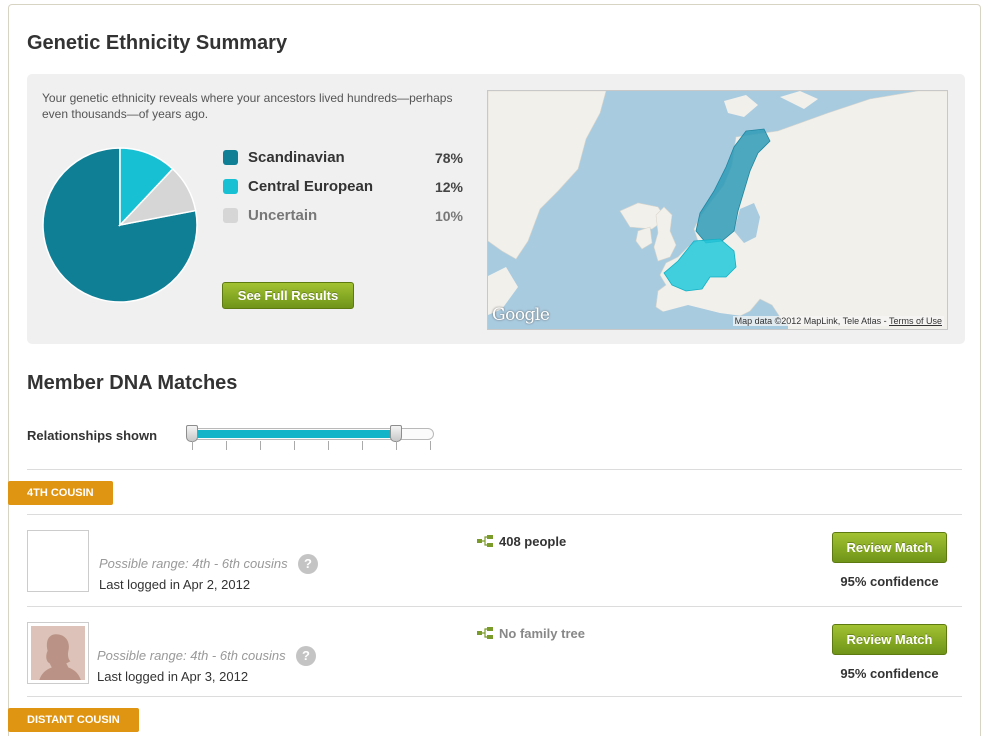 The width and height of the screenshot is (990, 736). What do you see at coordinates (132, 383) in the screenshot?
I see `dna-matches-title: Member DNA Matches` at bounding box center [132, 383].